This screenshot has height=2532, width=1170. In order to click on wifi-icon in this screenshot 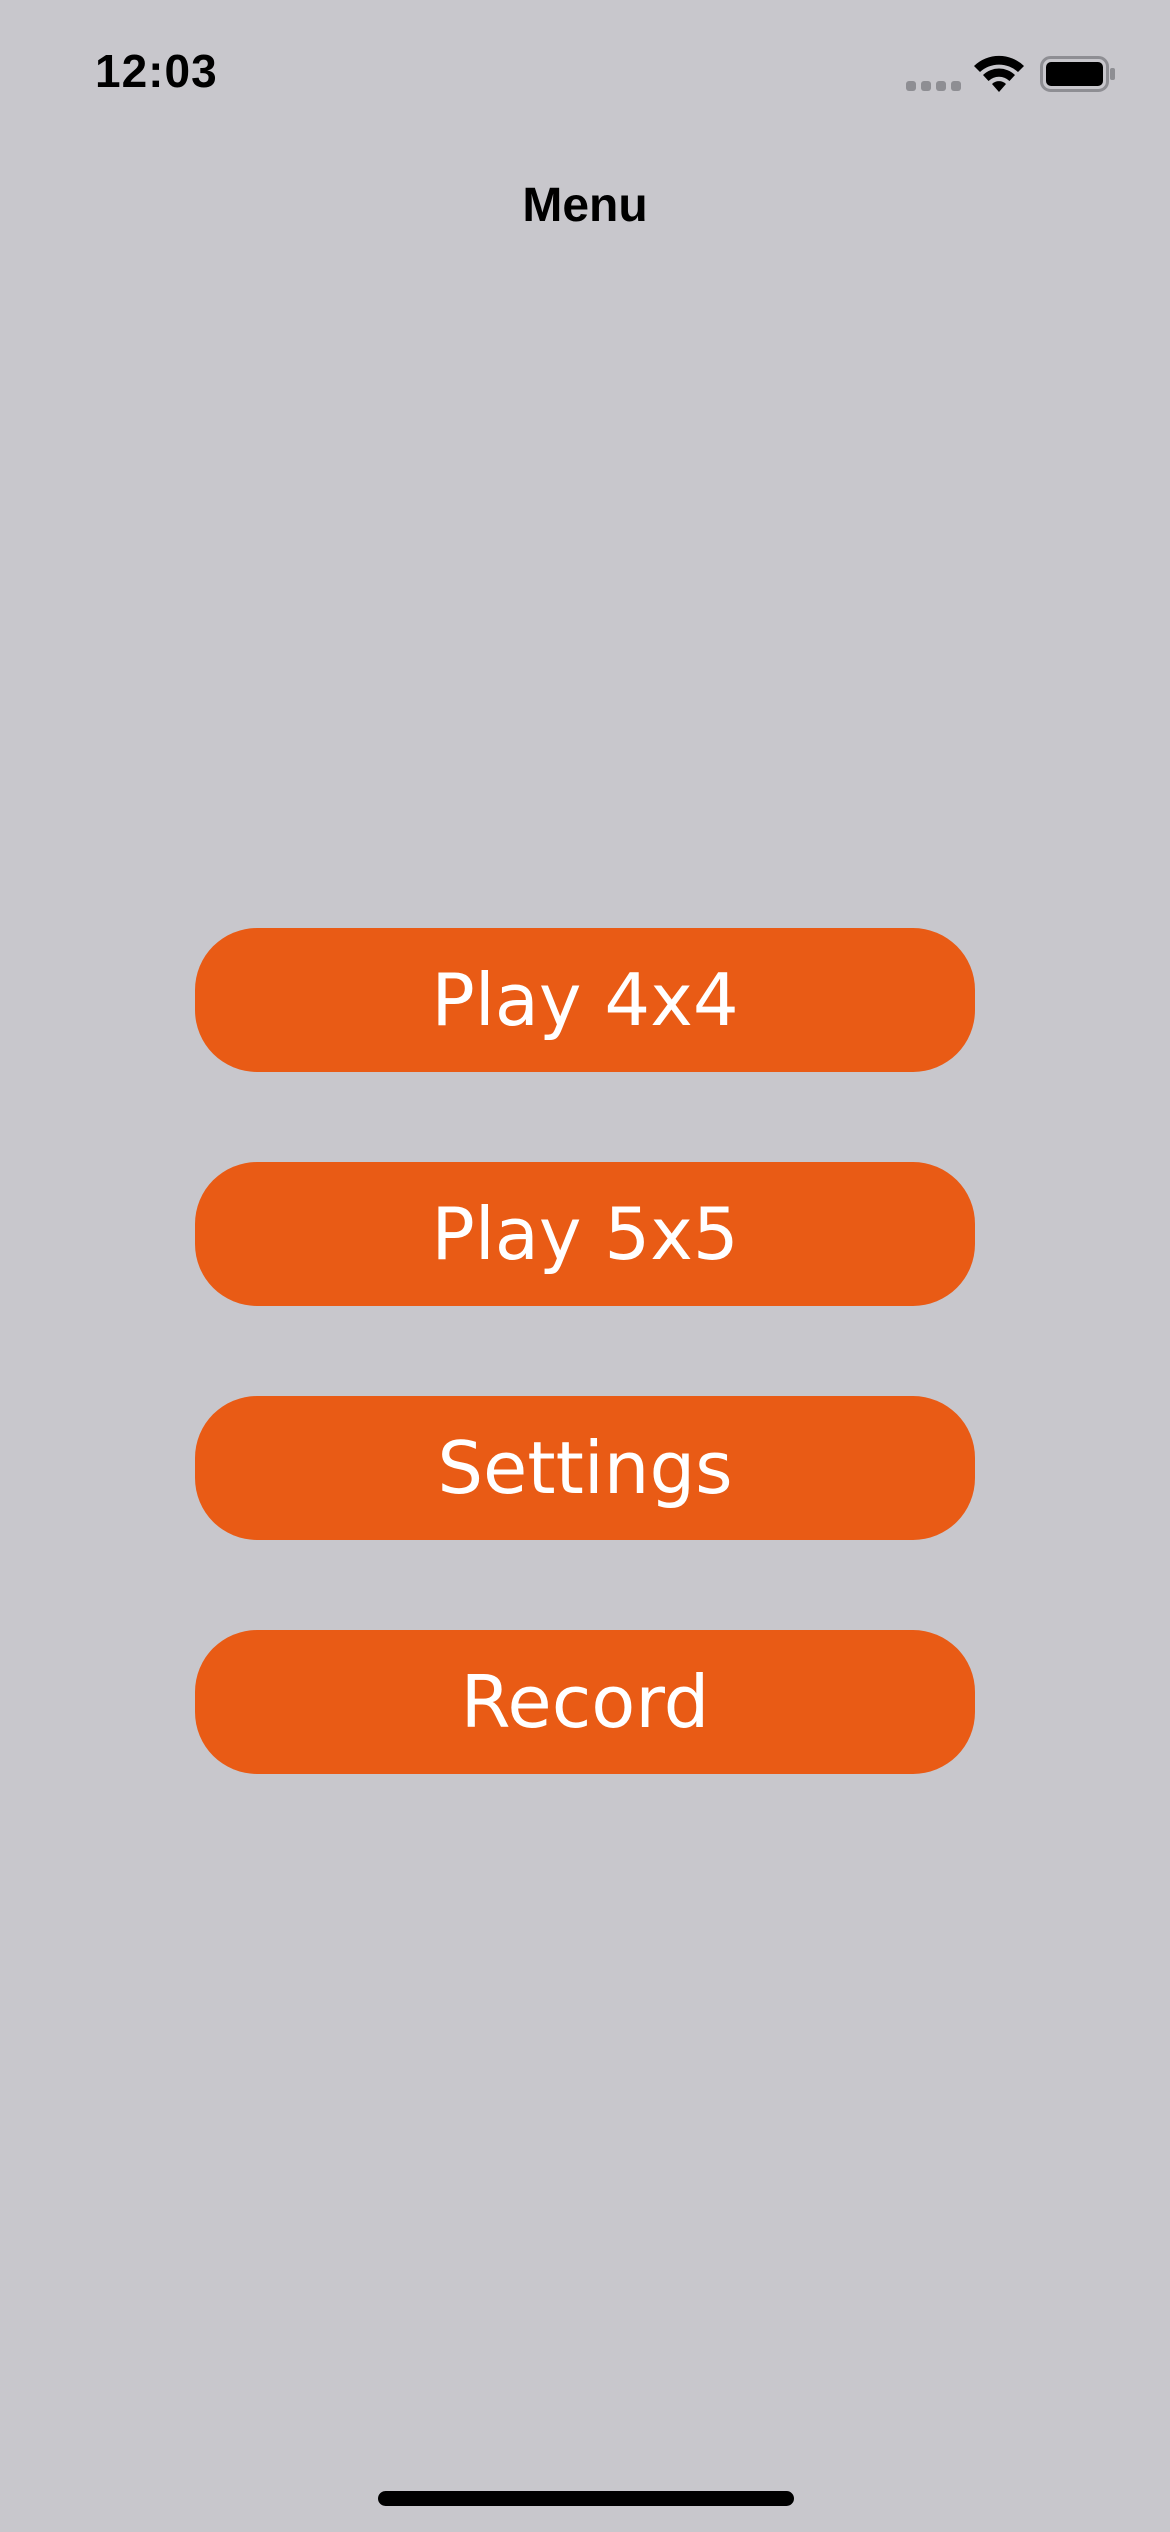, I will do `click(999, 73)`.